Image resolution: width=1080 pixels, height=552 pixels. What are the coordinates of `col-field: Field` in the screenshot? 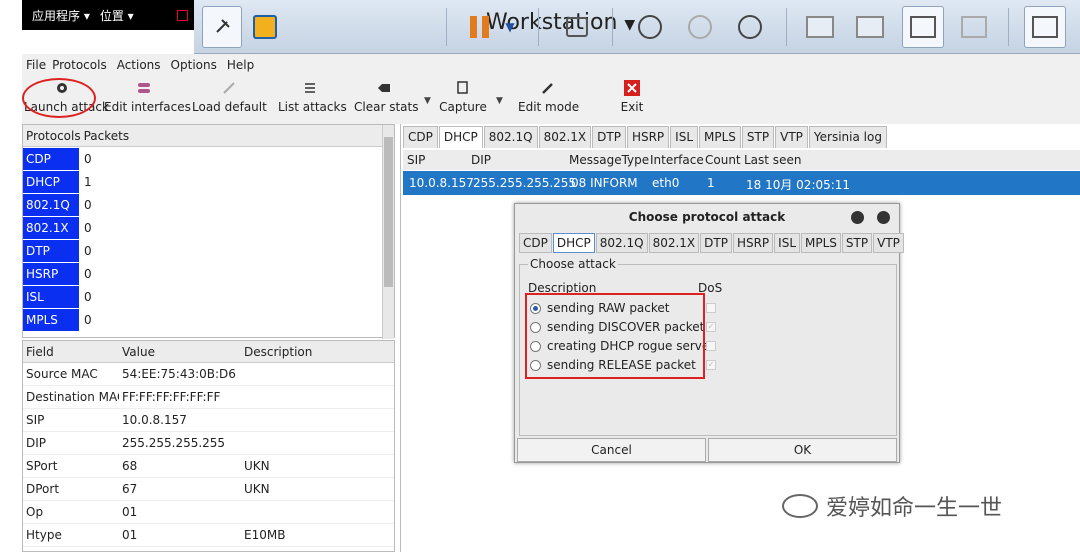 It's located at (71, 352).